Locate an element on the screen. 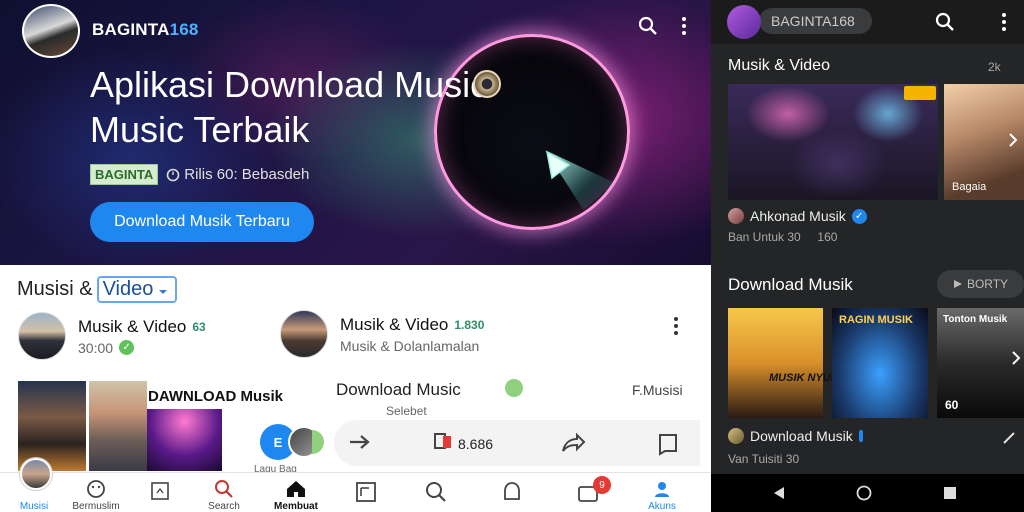  count-badge: 1.830 is located at coordinates (469, 324).